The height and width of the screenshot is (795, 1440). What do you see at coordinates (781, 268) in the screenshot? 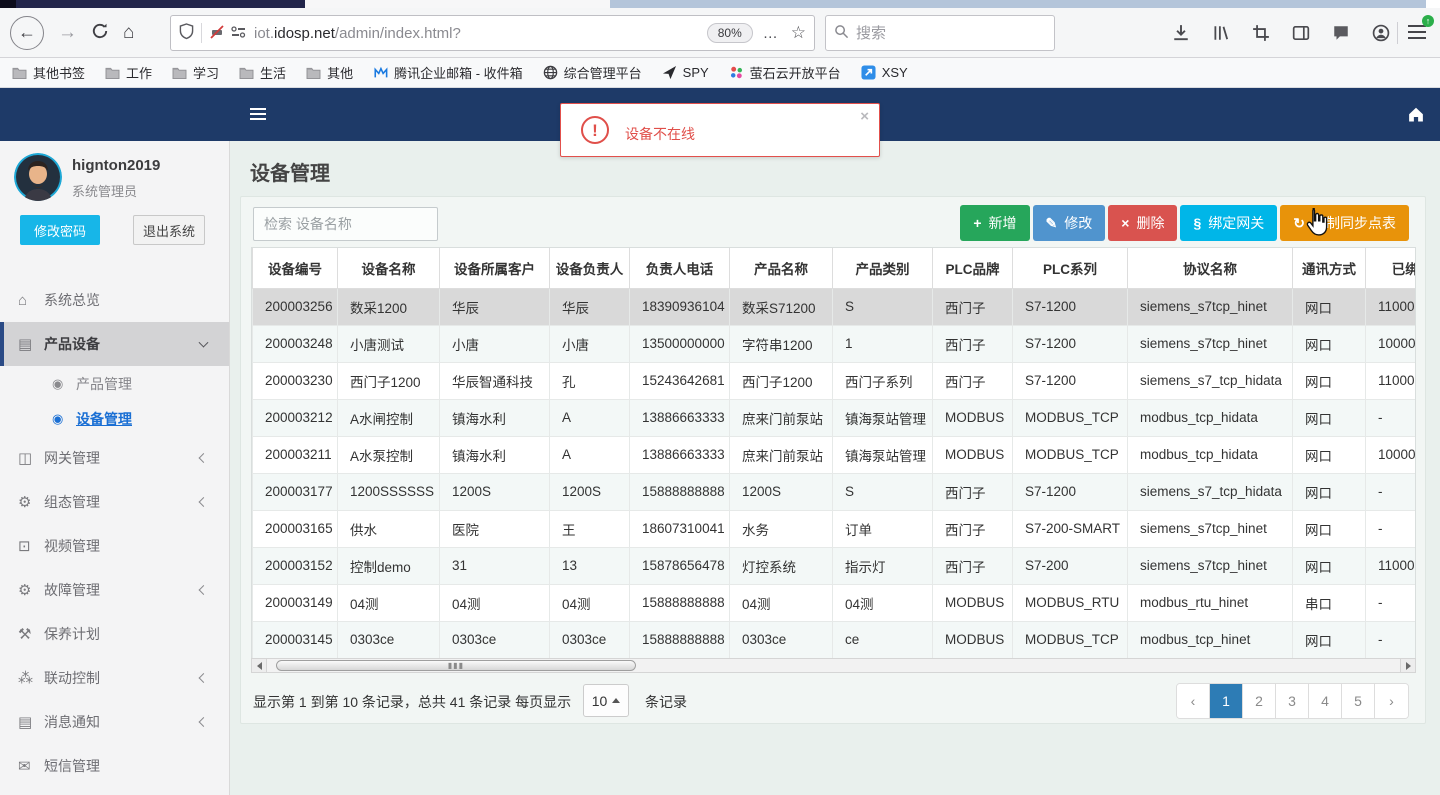
I see `column-header: 产品名称` at bounding box center [781, 268].